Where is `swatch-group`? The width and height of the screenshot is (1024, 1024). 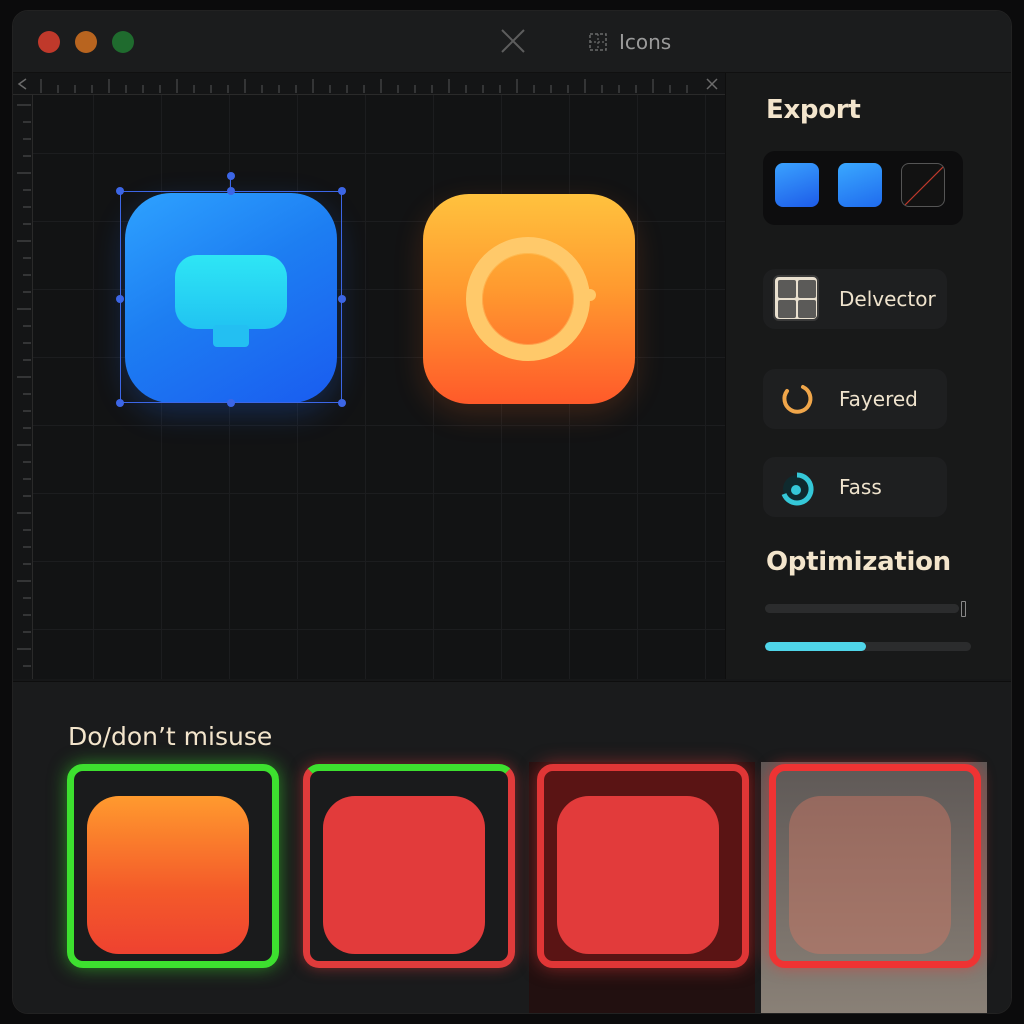 swatch-group is located at coordinates (863, 188).